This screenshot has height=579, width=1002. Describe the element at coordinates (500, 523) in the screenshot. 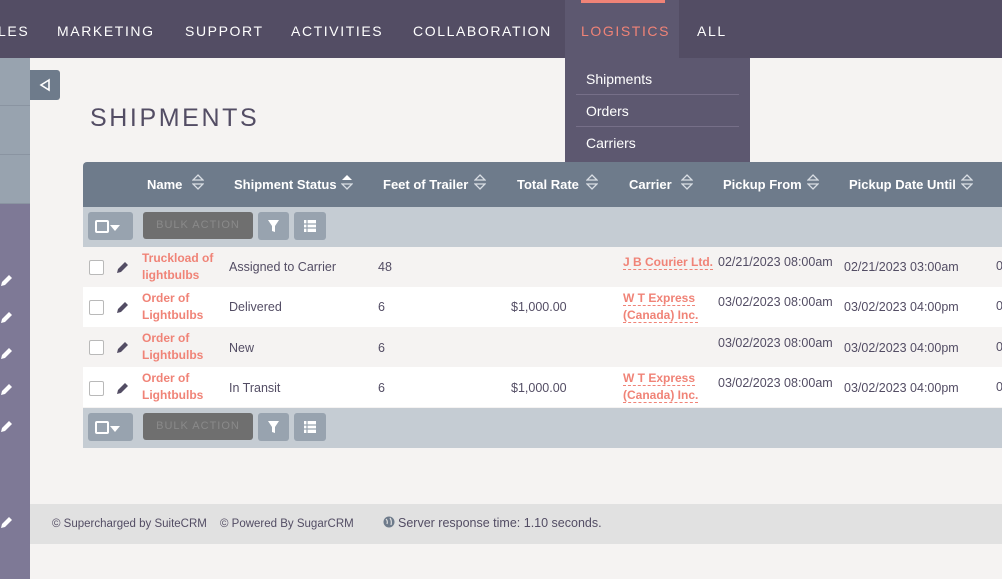

I see `server-response-text: Server response time: 1.10 seconds.` at that location.